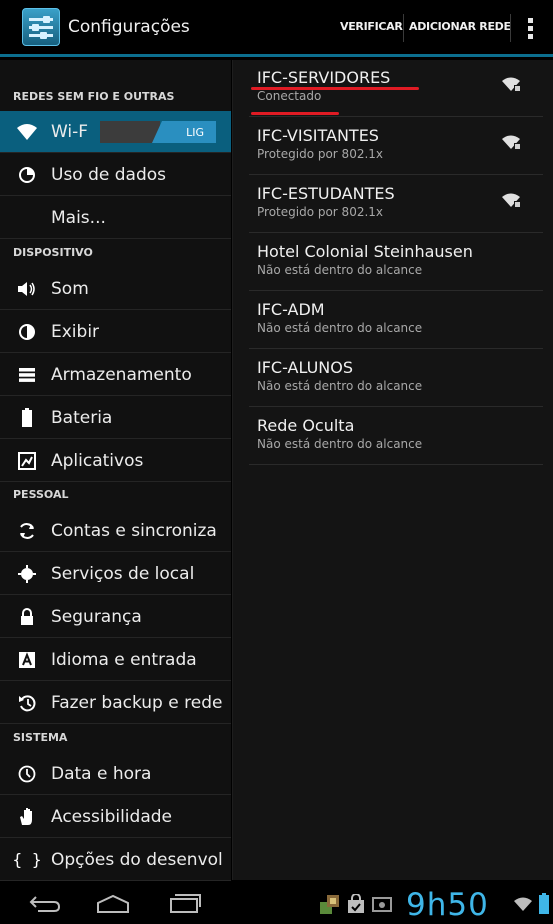  What do you see at coordinates (82, 417) in the screenshot?
I see `sidebar-item-label: Bateria` at bounding box center [82, 417].